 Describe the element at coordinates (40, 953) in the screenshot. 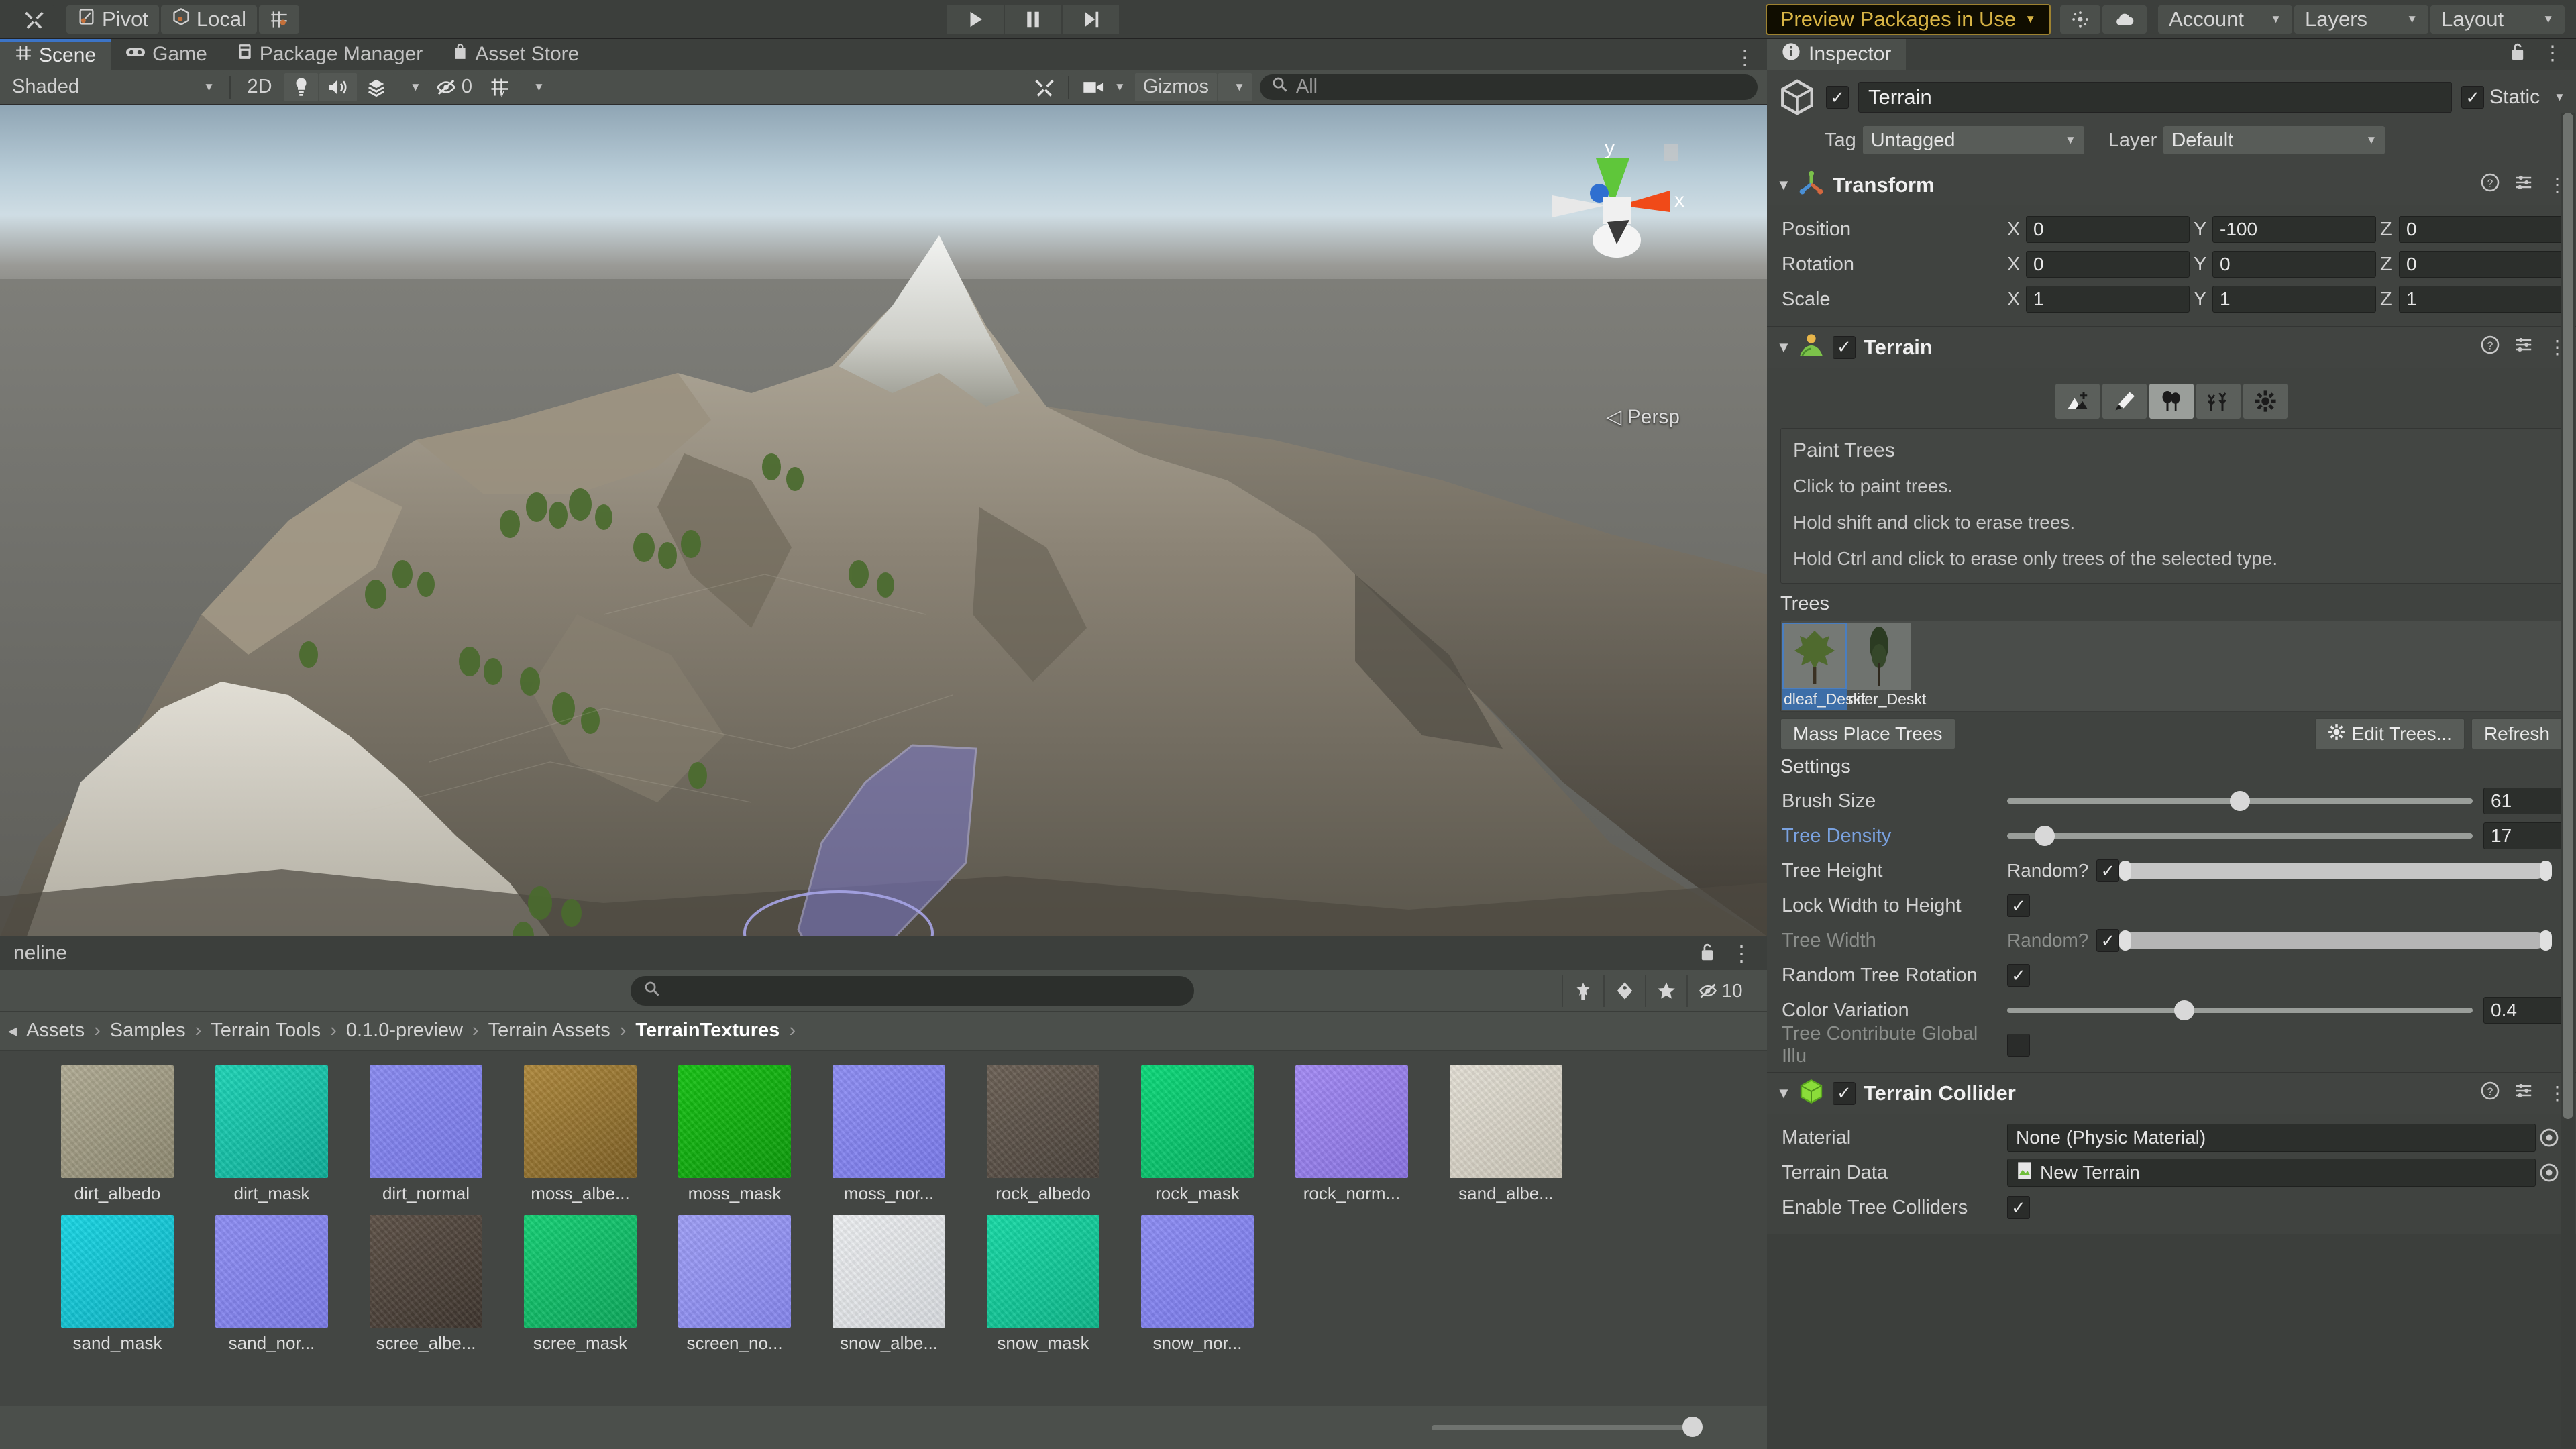

I see `tab-timeline: neline` at that location.